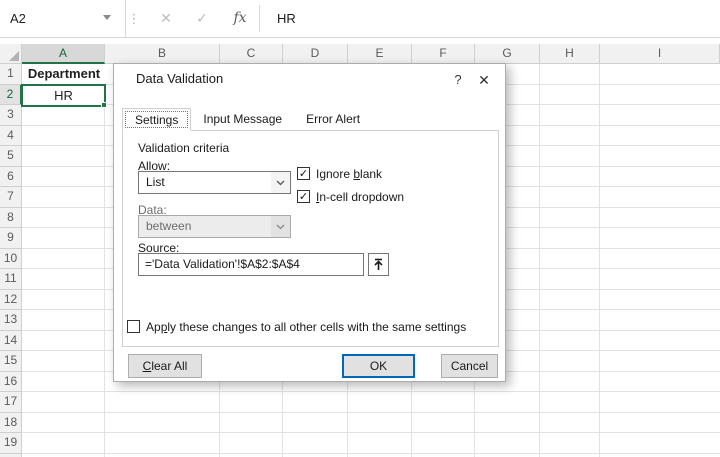 The image size is (720, 457). I want to click on row-header-10: 10, so click(11, 258).